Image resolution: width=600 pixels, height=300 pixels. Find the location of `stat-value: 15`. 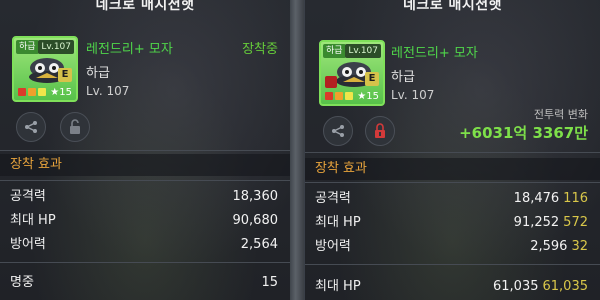

stat-value: 15 is located at coordinates (269, 282).